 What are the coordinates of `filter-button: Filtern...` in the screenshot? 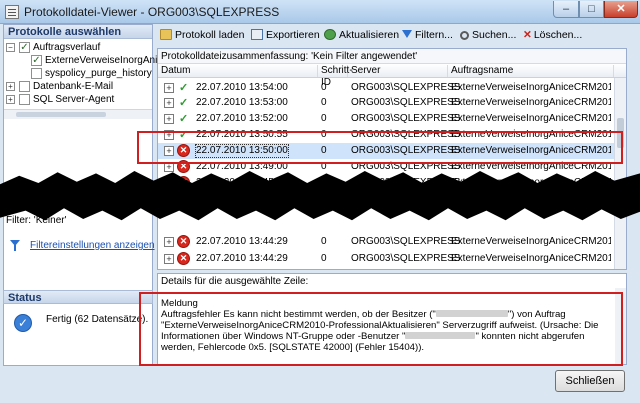 It's located at (427, 35).